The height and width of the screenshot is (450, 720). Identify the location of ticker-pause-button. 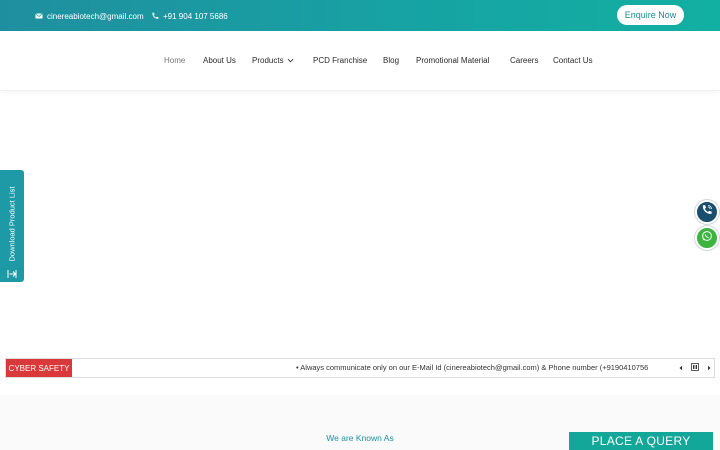
(695, 368).